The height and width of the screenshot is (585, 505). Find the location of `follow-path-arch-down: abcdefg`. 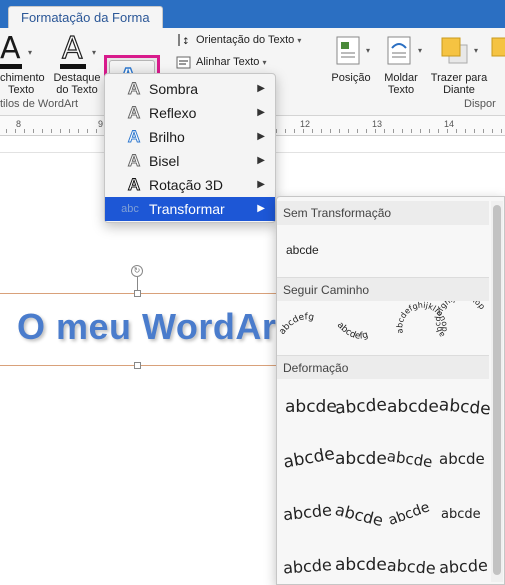

follow-path-arch-down: abcdefg is located at coordinates (352, 330).